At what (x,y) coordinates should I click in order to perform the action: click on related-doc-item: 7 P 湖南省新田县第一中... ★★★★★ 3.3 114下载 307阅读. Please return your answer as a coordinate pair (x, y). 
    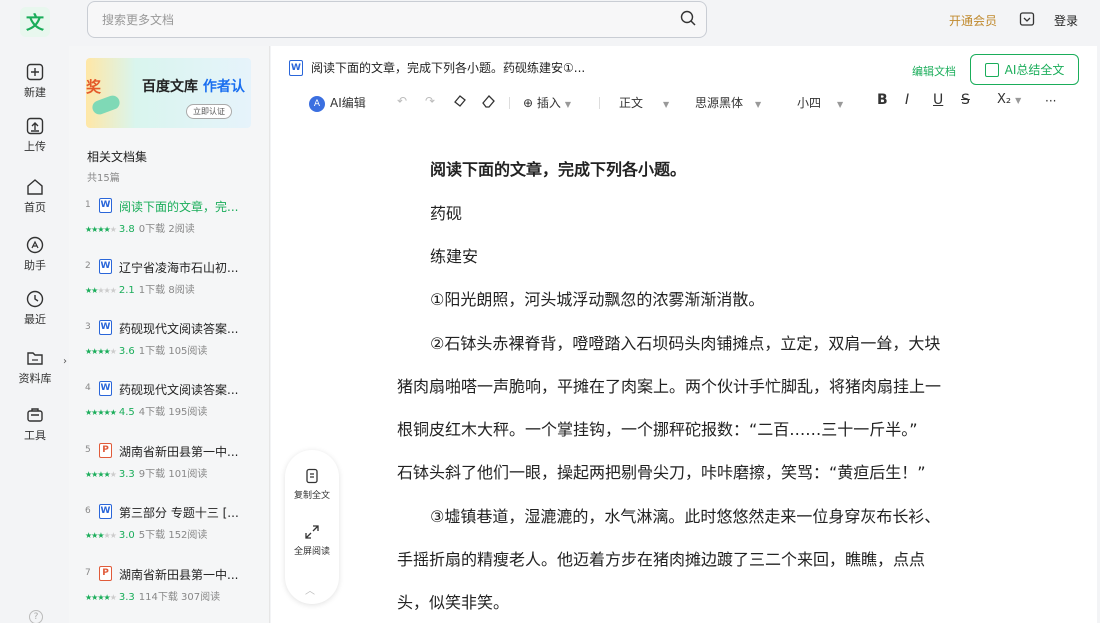
    Looking at the image, I should click on (173, 588).